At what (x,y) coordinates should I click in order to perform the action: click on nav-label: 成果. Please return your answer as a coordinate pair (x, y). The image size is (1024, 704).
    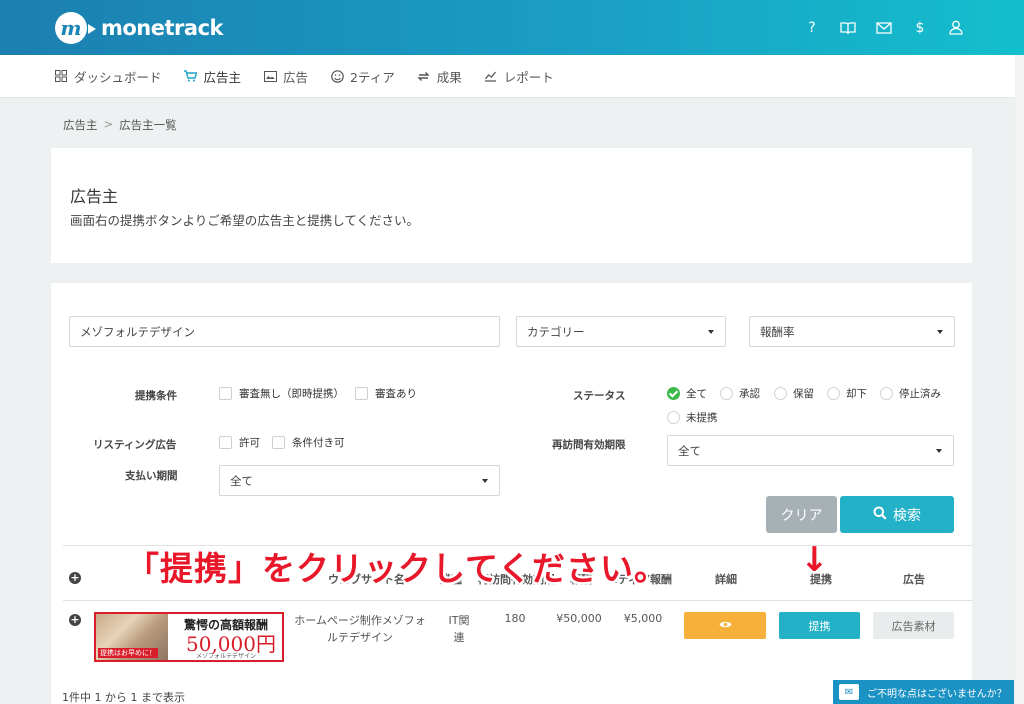
    Looking at the image, I should click on (449, 77).